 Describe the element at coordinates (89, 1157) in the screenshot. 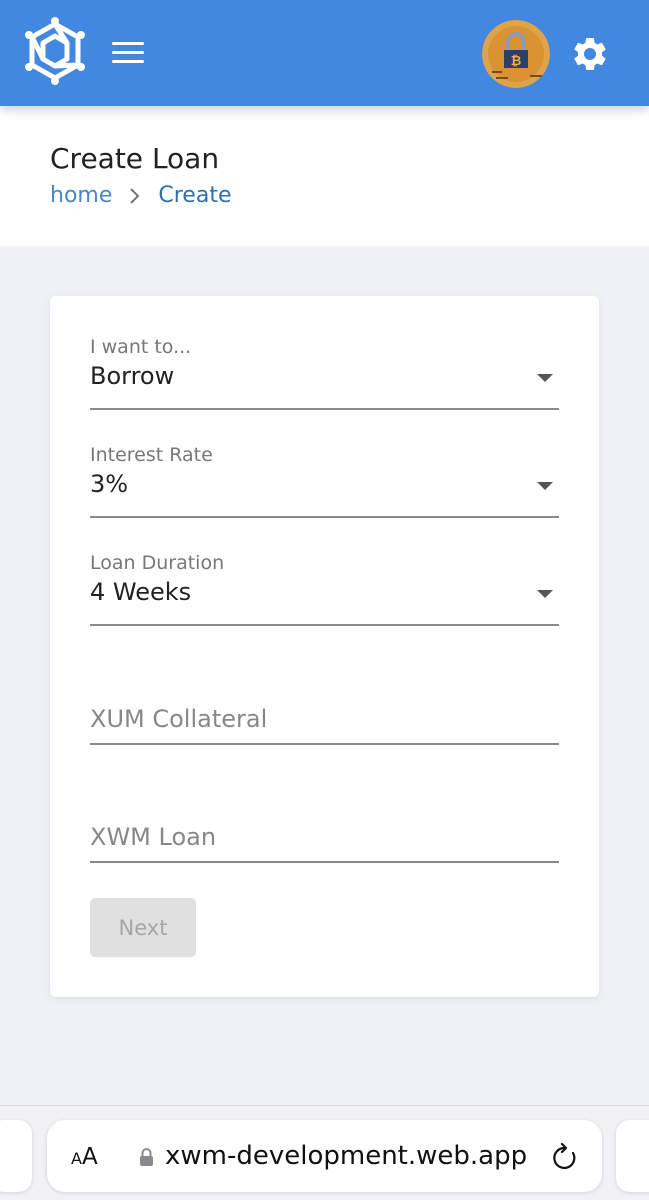

I see `text-size-big-glyph: A` at that location.